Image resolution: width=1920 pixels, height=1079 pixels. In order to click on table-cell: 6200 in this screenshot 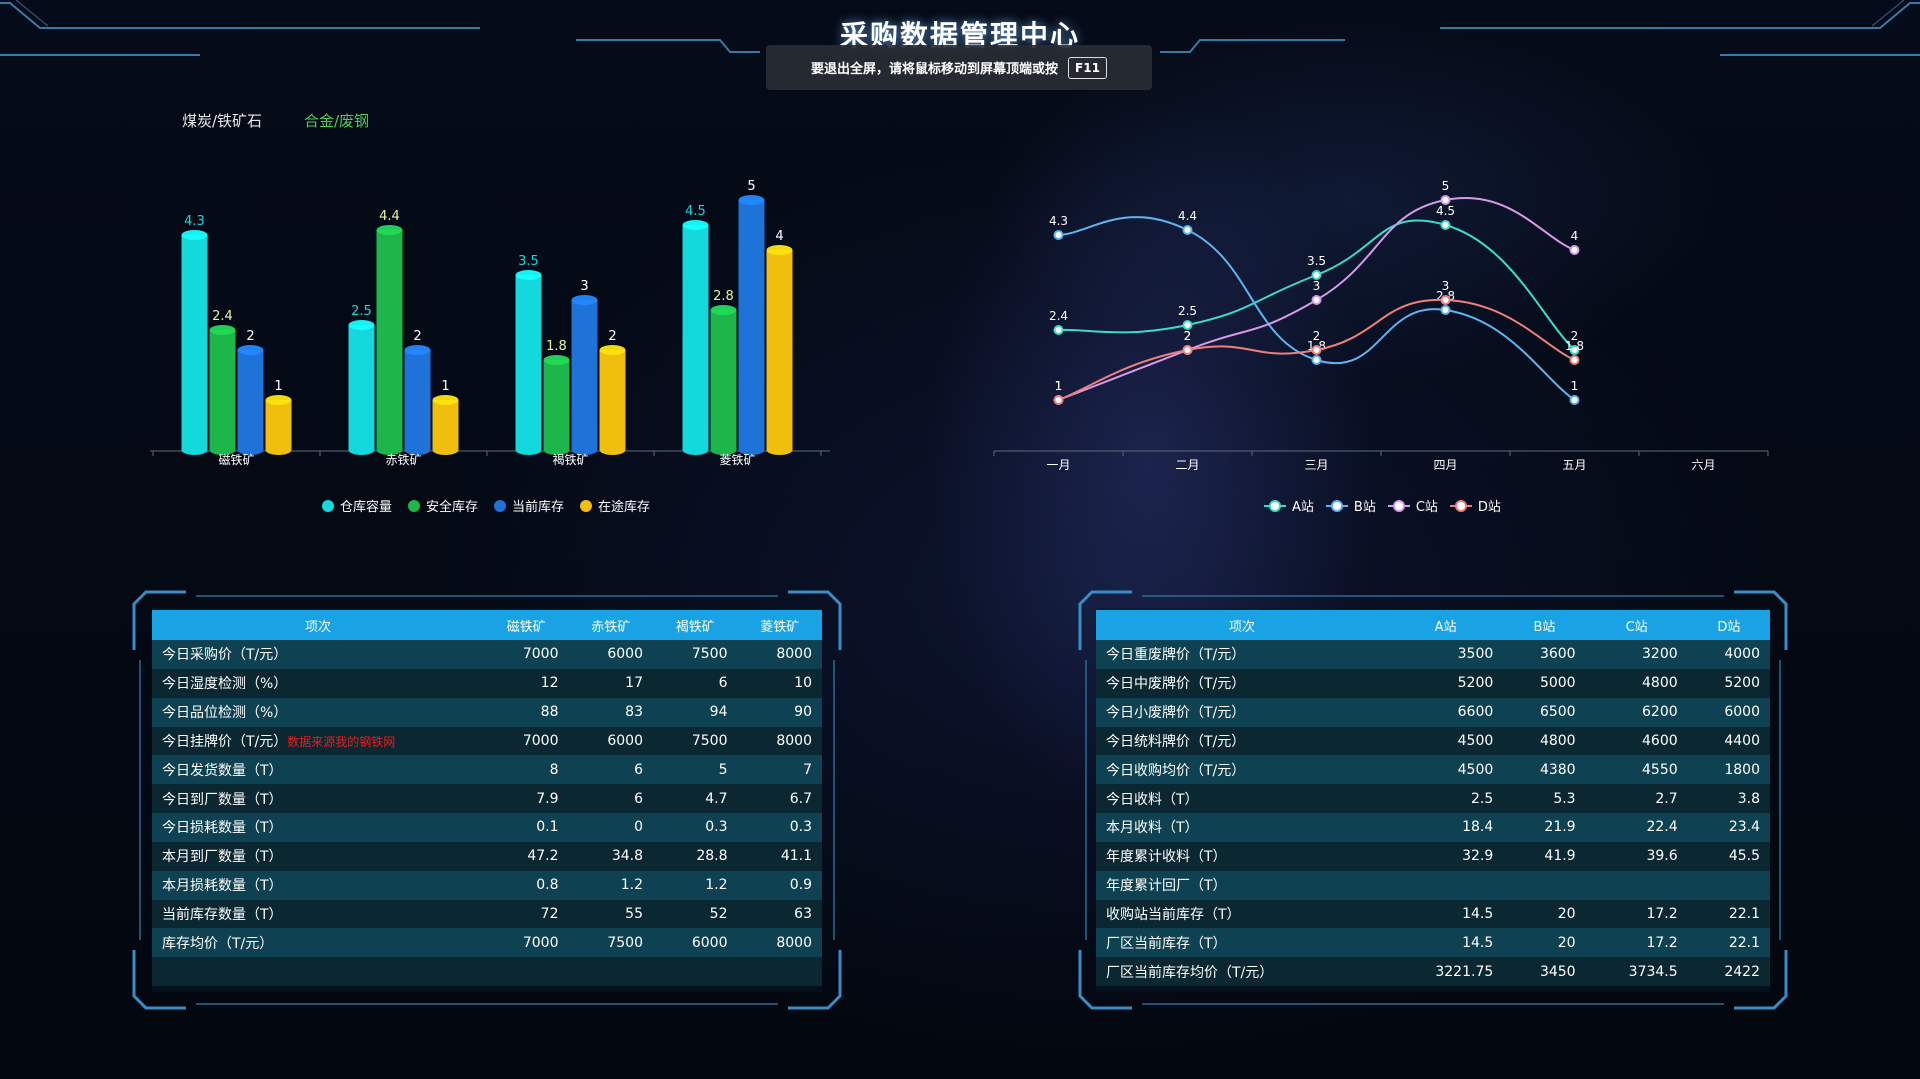, I will do `click(1636, 712)`.